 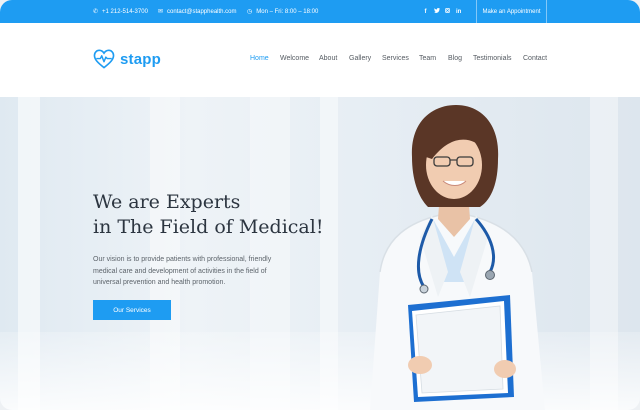 I want to click on clock-icon: ◷, so click(x=250, y=12).